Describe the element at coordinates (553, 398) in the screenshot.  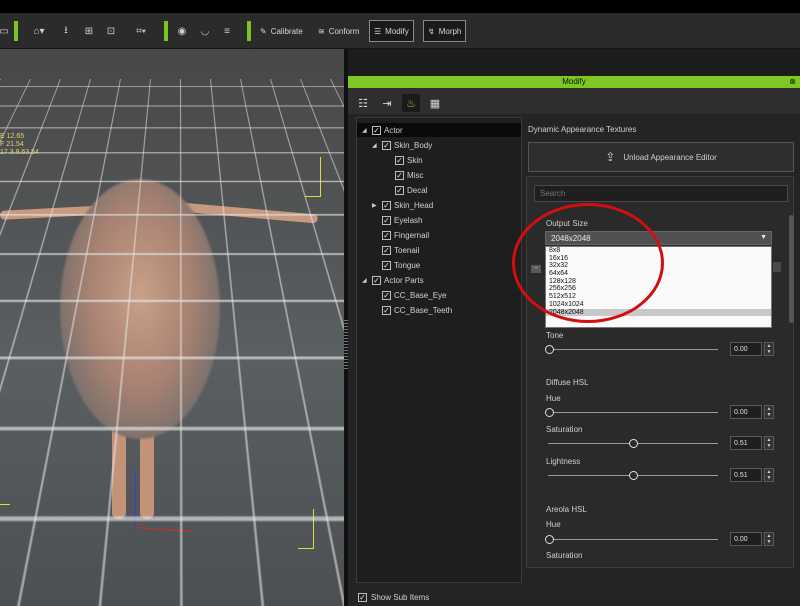
I see `hue-label: Hue` at that location.